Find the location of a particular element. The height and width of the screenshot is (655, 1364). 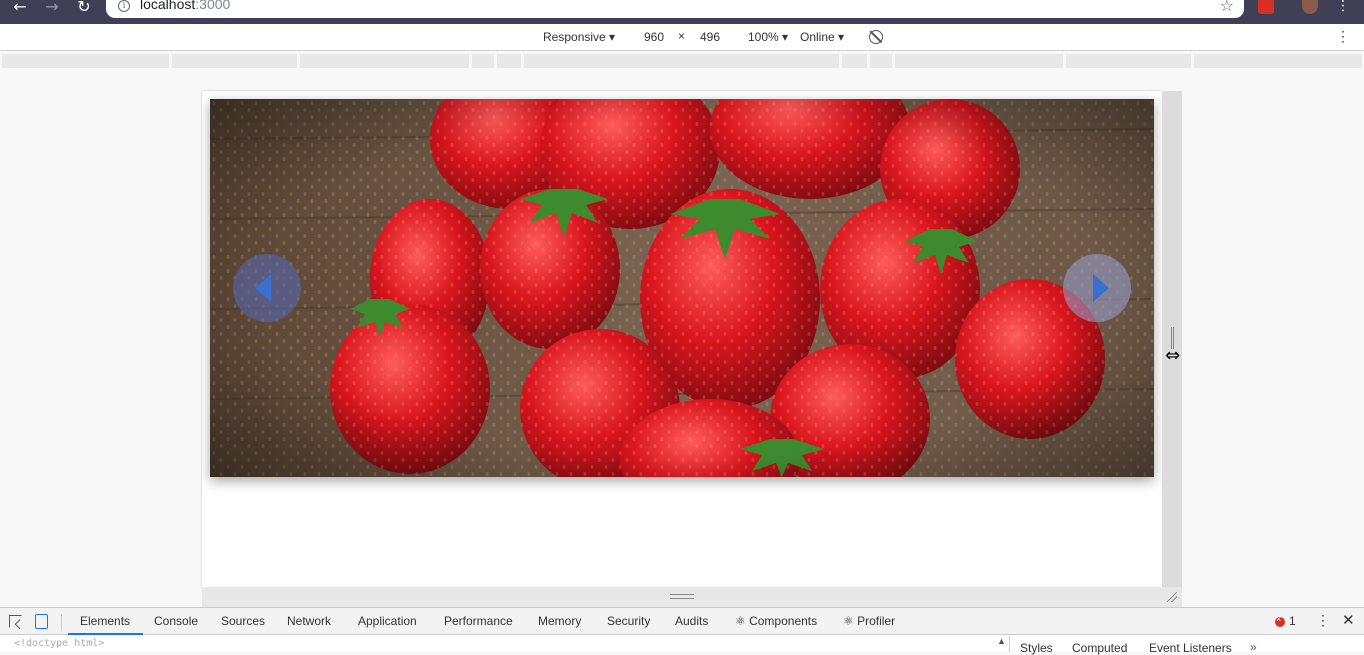

browser-menu-icon: ⋮ is located at coordinates (1343, 7).